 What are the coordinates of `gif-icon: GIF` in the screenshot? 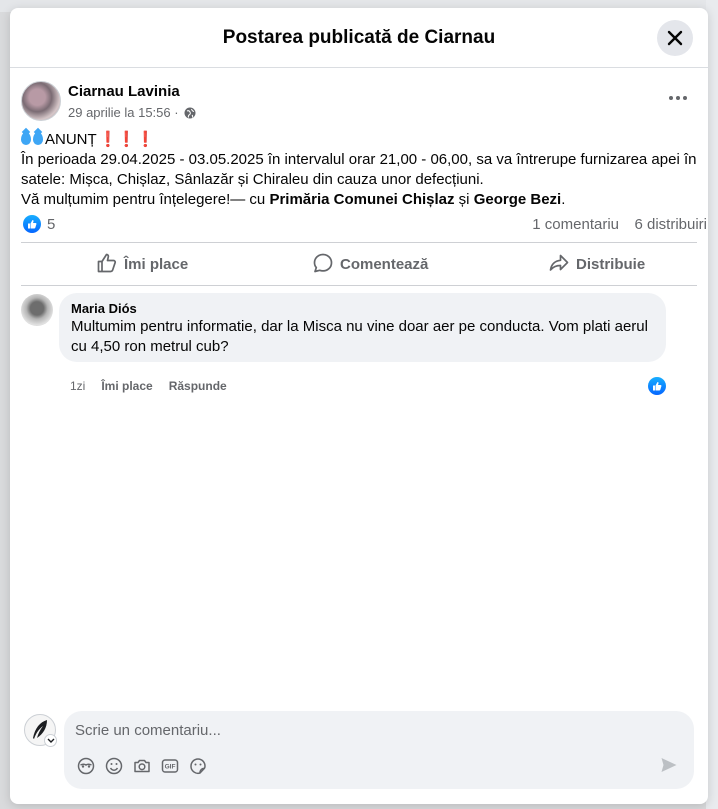 It's located at (170, 766).